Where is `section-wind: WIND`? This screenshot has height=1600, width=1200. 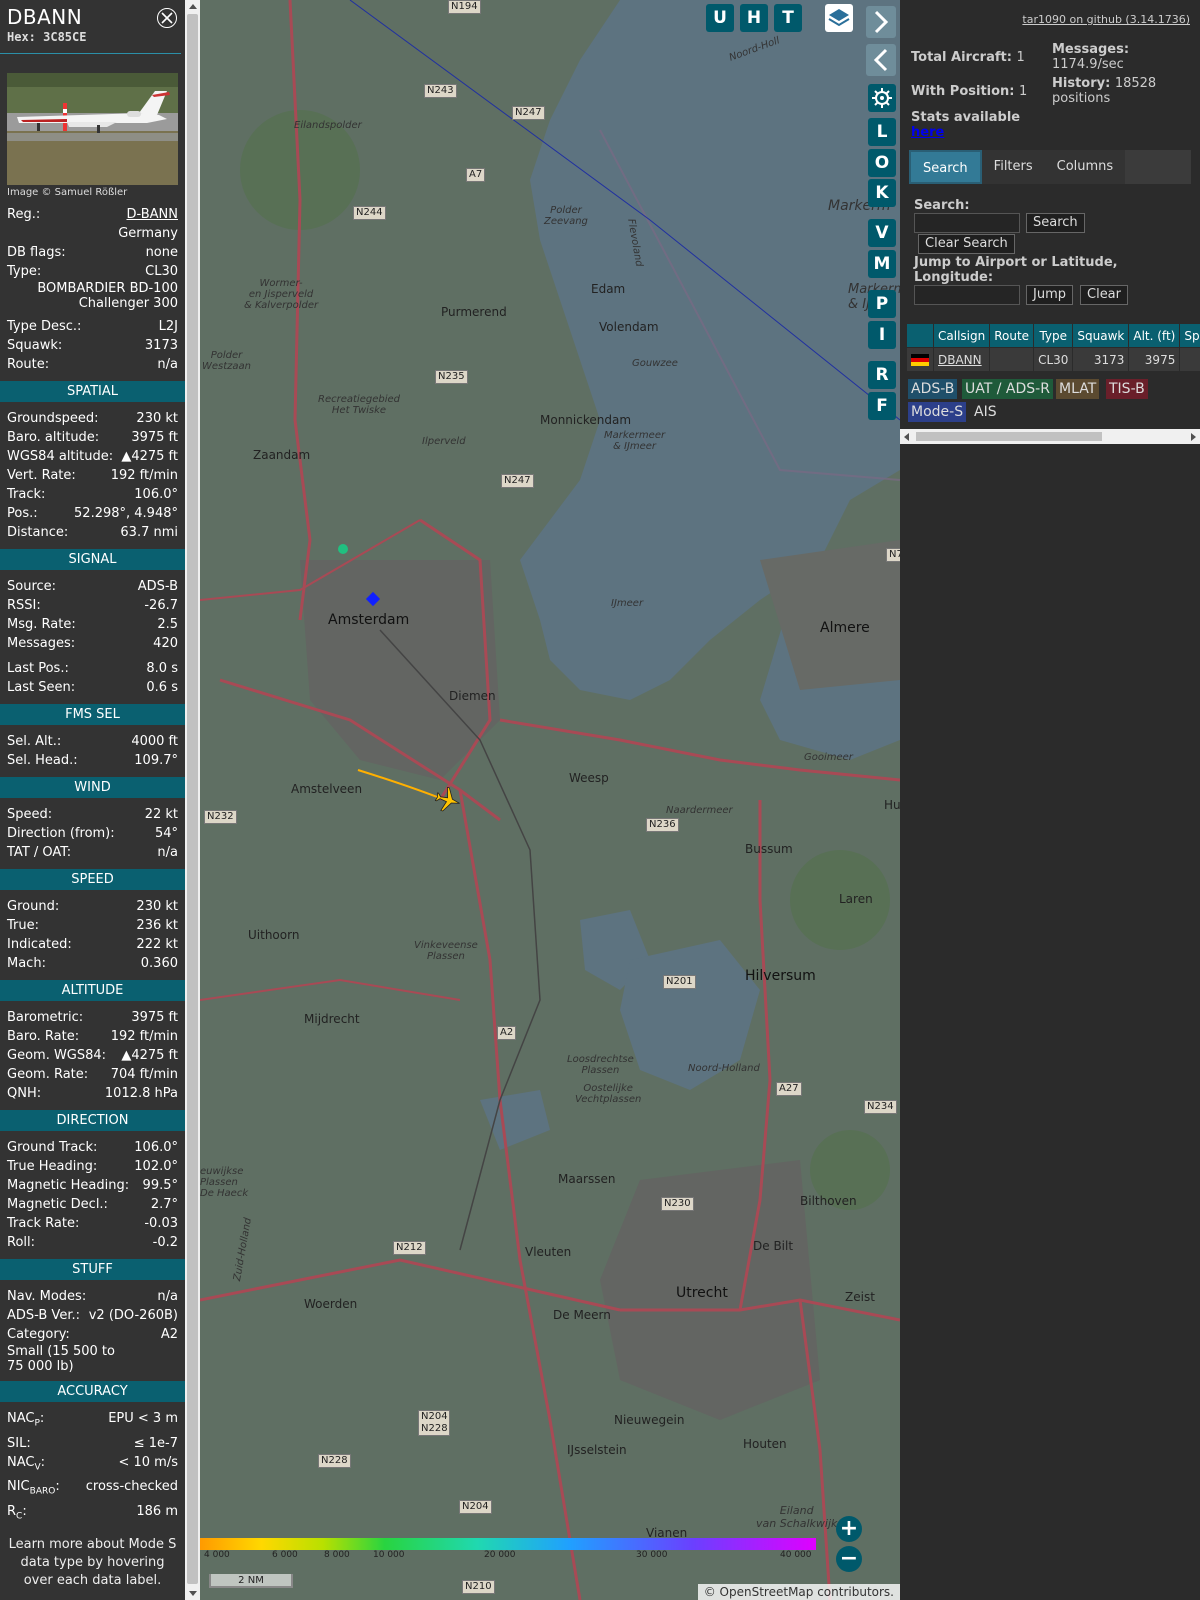
section-wind: WIND is located at coordinates (92, 787).